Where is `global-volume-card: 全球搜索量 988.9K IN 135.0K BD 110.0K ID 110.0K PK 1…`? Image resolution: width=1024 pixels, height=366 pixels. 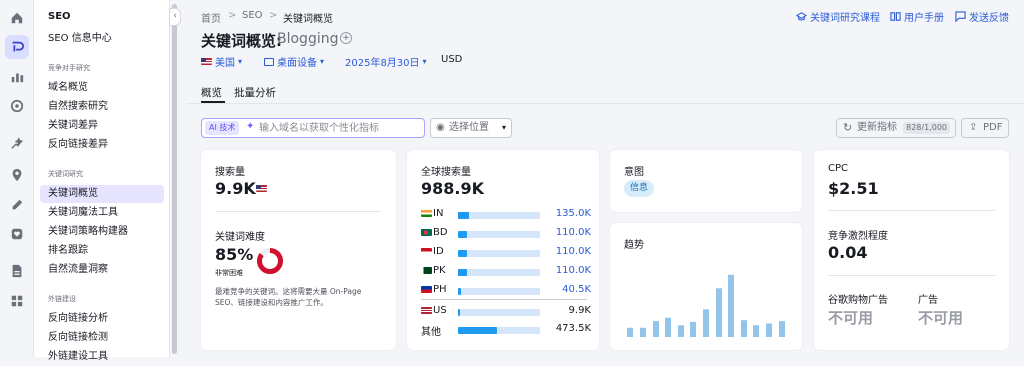 global-volume-card: 全球搜索量 988.9K IN 135.0K BD 110.0K ID 110.0K PK 1… is located at coordinates (503, 250).